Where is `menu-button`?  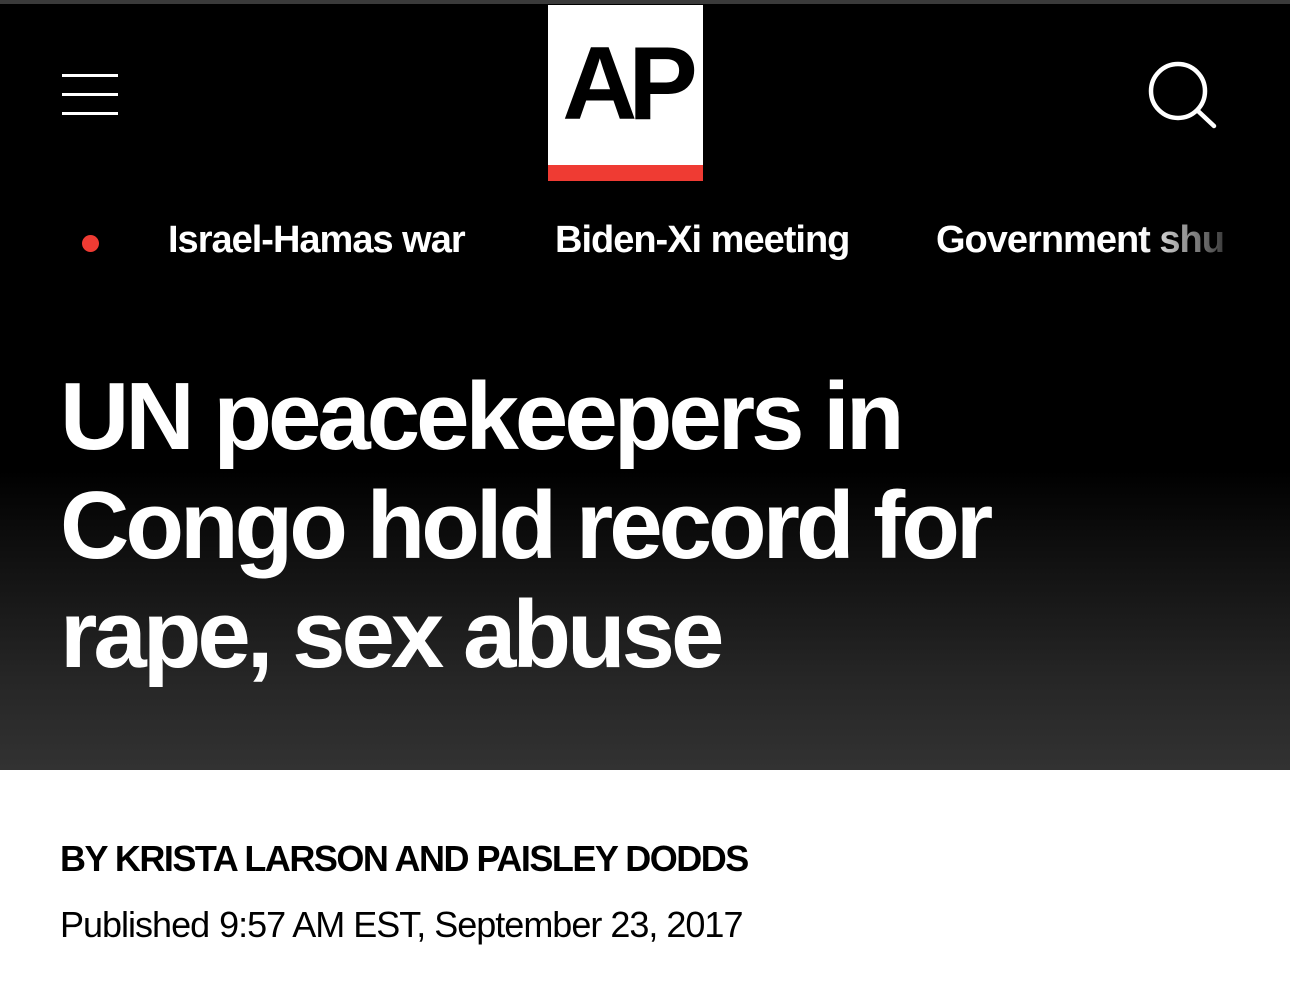
menu-button is located at coordinates (90, 95).